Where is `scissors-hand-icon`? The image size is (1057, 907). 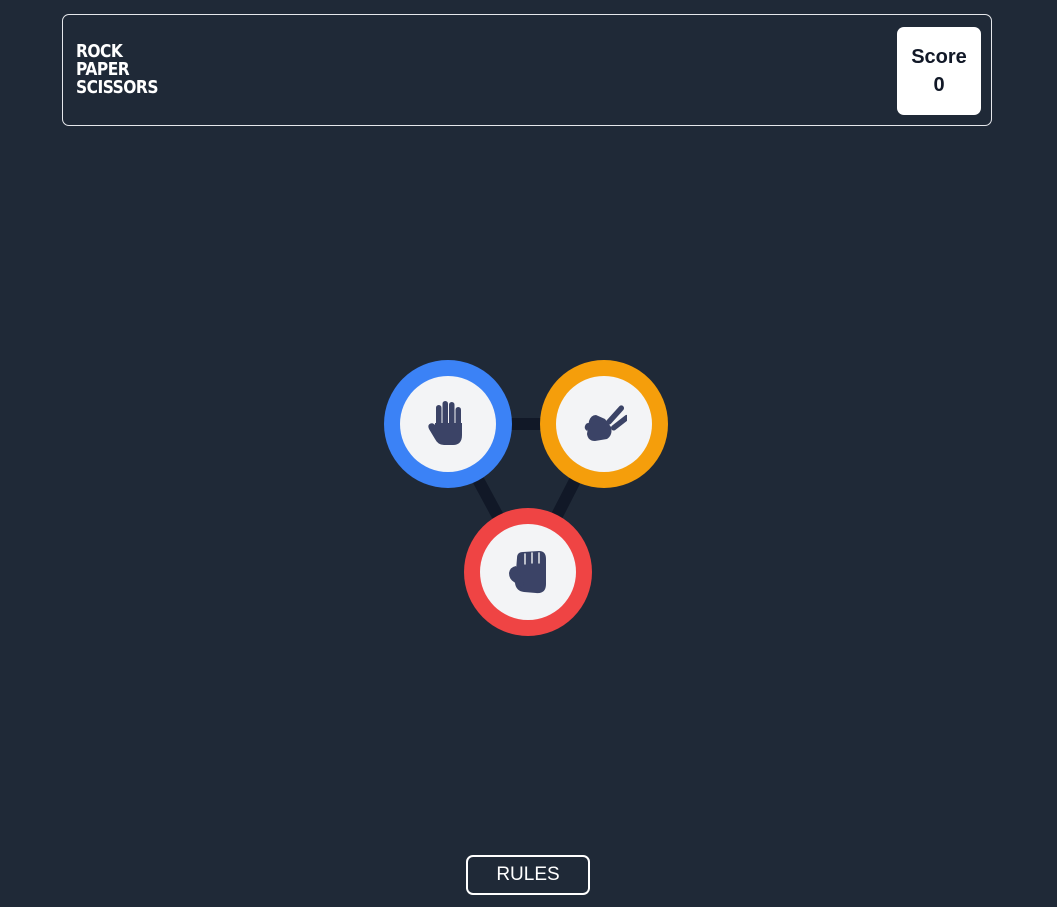
scissors-hand-icon is located at coordinates (605, 423).